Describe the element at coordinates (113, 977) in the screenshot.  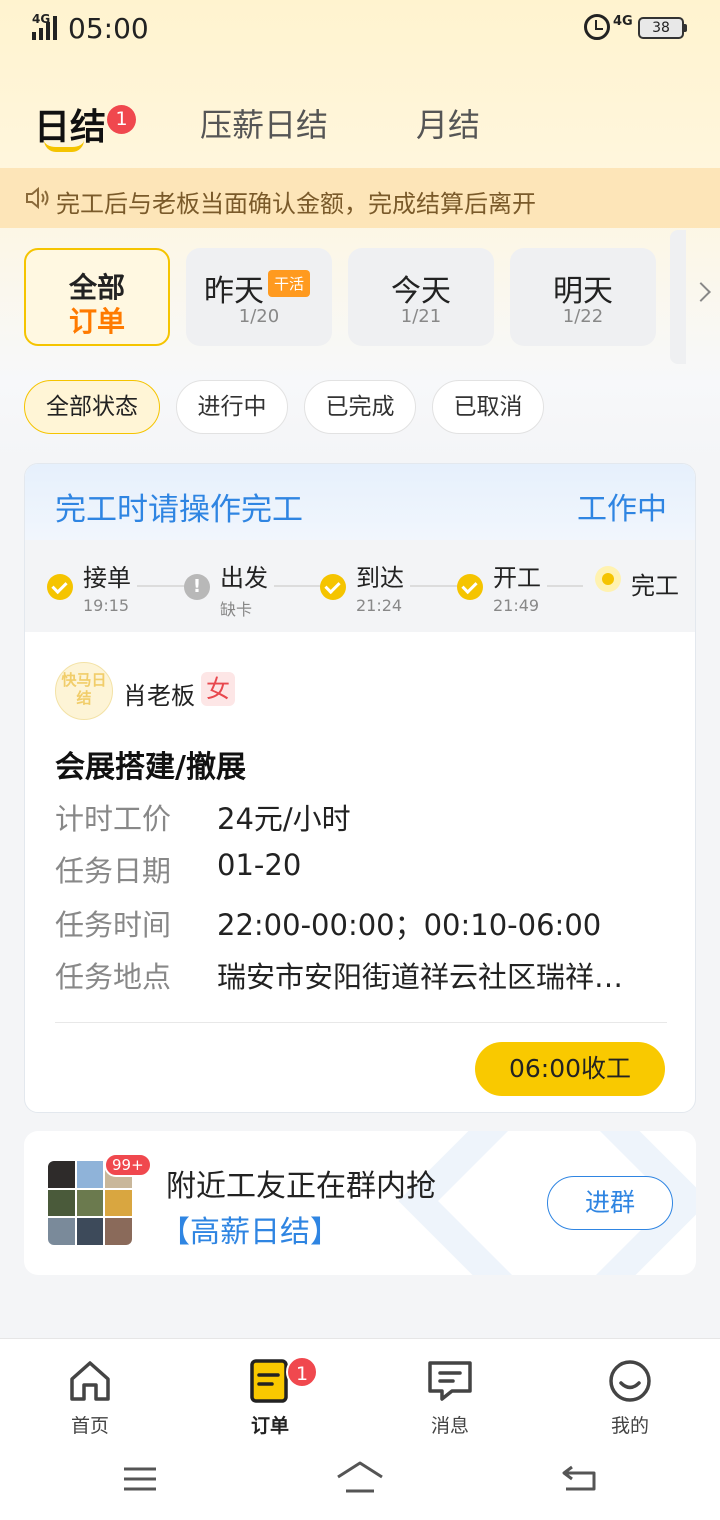
I see `info-key: 任务地点` at that location.